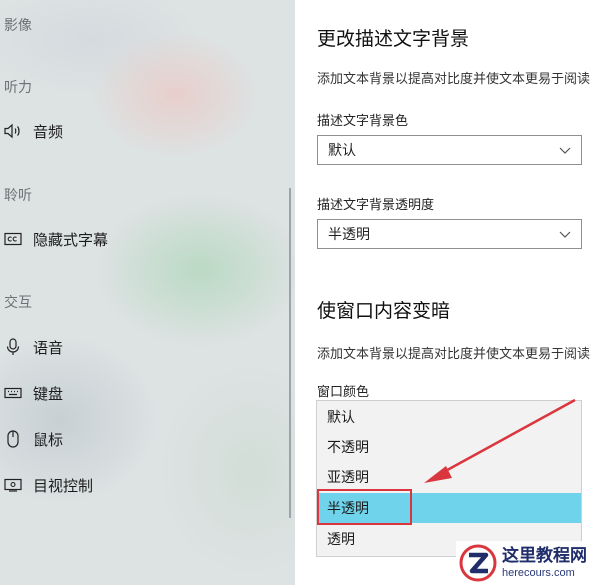 Image resolution: width=605 pixels, height=585 pixels. What do you see at coordinates (478, 563) in the screenshot?
I see `site-logo-icon` at bounding box center [478, 563].